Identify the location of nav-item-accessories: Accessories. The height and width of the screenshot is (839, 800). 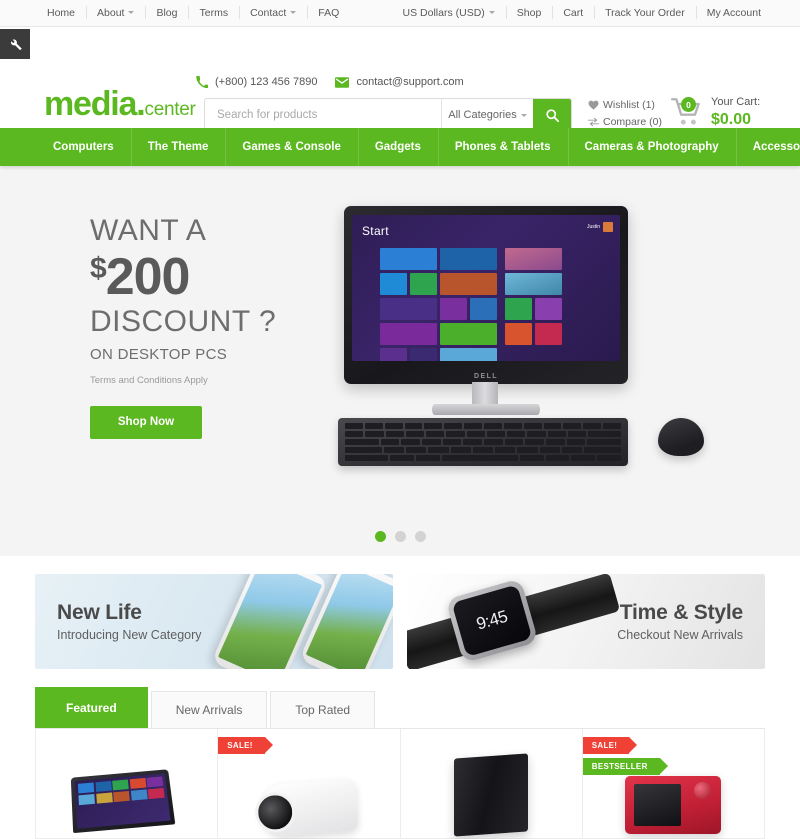
(767, 147).